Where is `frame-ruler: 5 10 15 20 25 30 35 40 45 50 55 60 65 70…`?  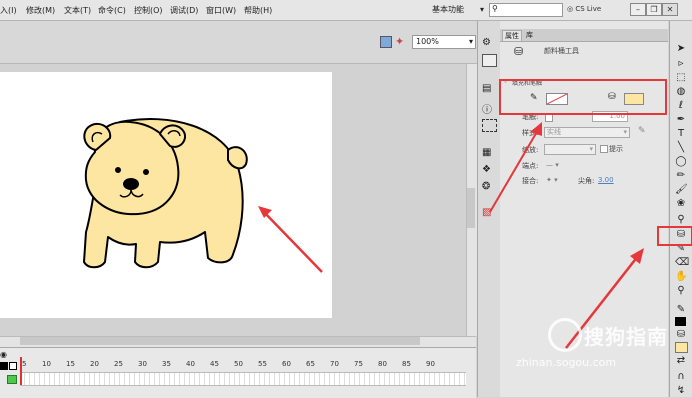
frame-ruler: 5 10 15 20 25 30 35 40 45 50 55 60 65 70… is located at coordinates (243, 366).